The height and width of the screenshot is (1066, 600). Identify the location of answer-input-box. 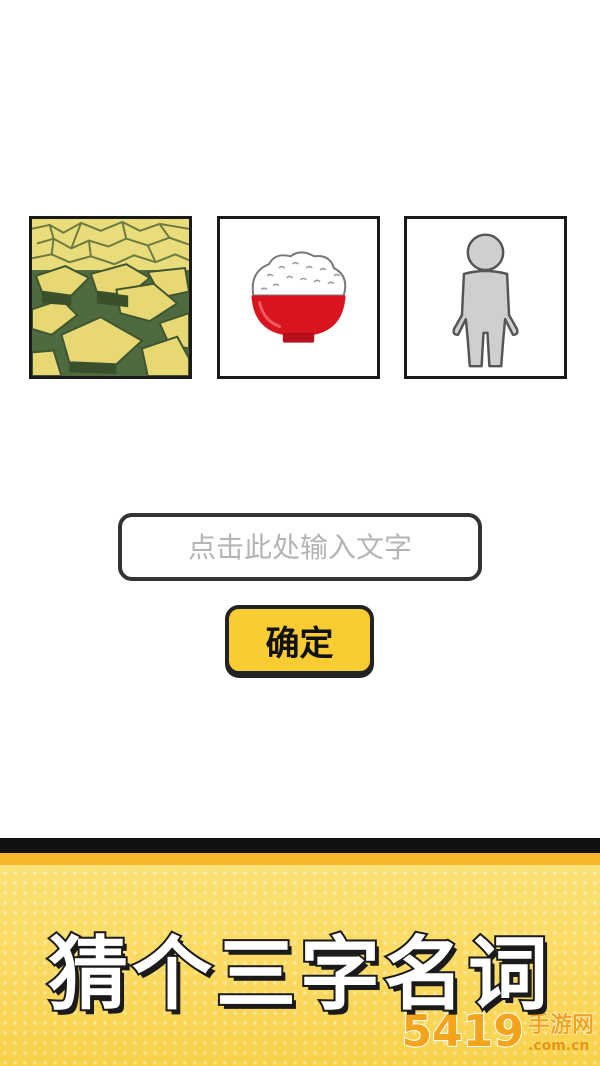
(300, 547).